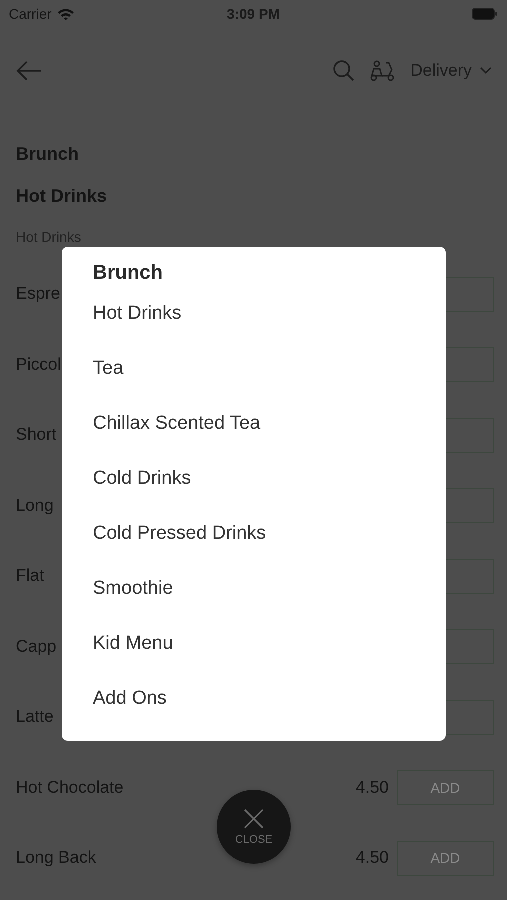 The width and height of the screenshot is (507, 900). Describe the element at coordinates (65, 14) in the screenshot. I see `wifi-icon` at that location.